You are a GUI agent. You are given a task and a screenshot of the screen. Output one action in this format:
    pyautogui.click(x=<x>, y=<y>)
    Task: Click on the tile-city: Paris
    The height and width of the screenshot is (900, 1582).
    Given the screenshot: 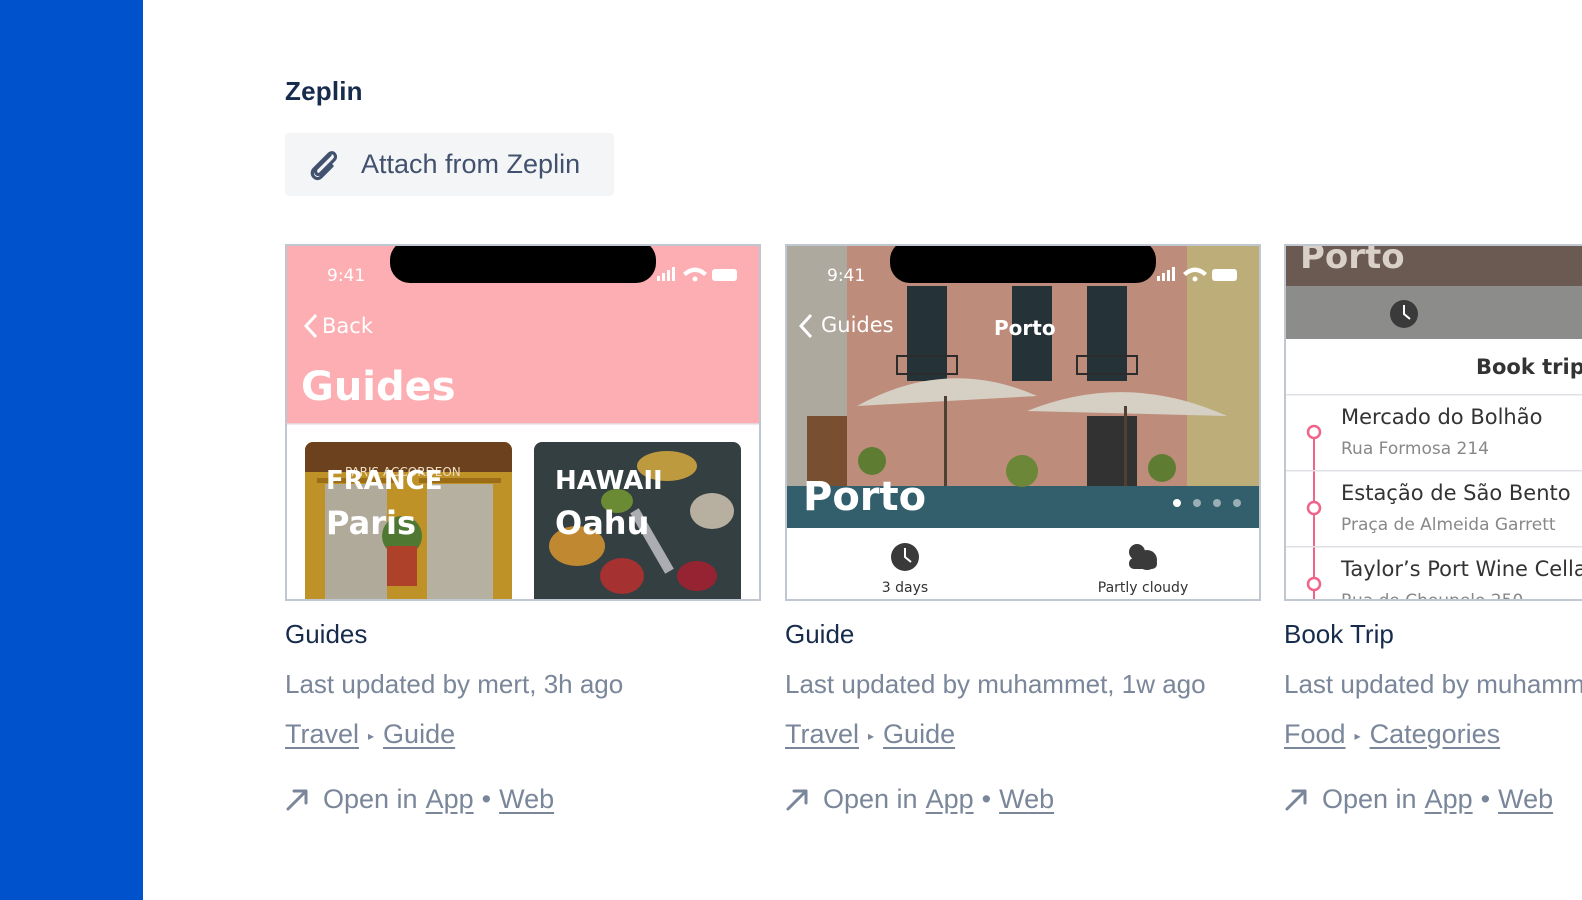 What is the action you would take?
    pyautogui.click(x=371, y=523)
    